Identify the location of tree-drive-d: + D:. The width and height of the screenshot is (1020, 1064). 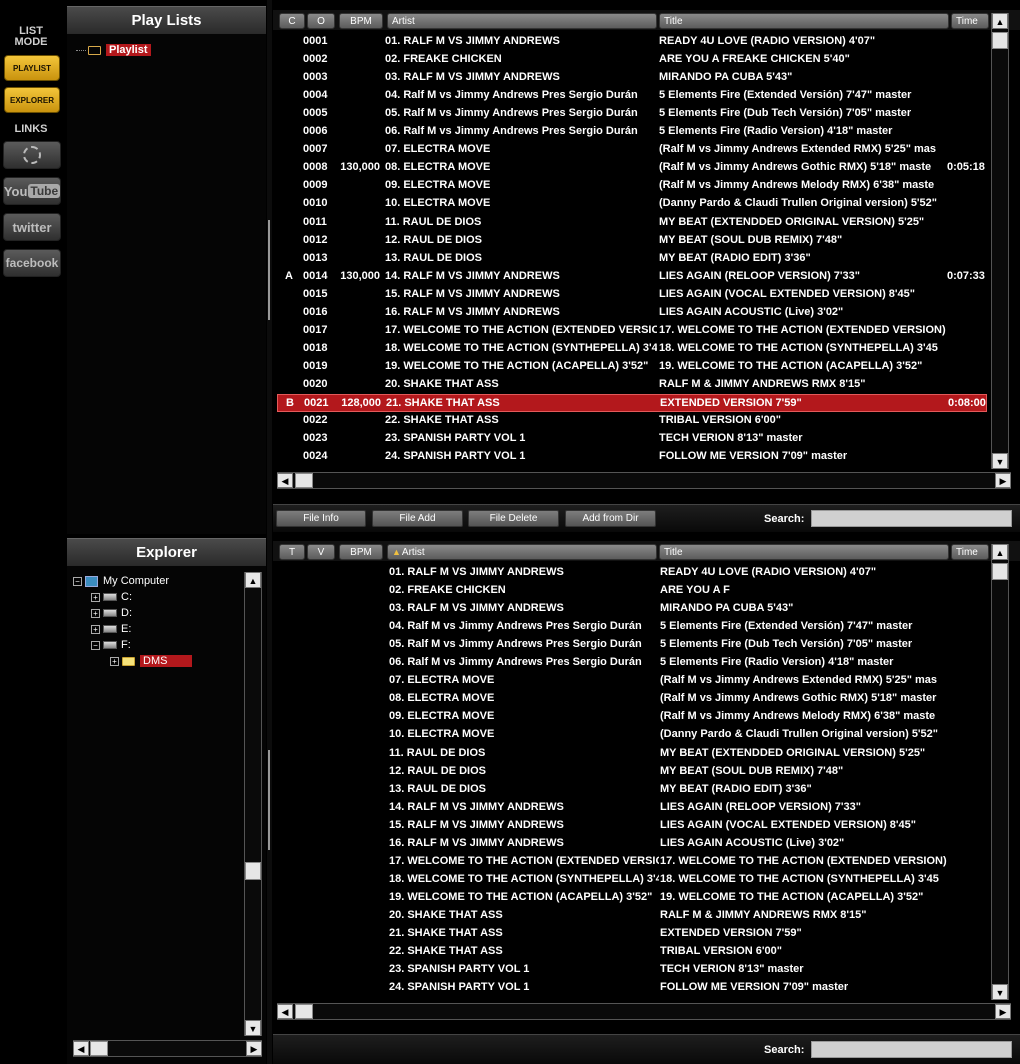
(111, 613).